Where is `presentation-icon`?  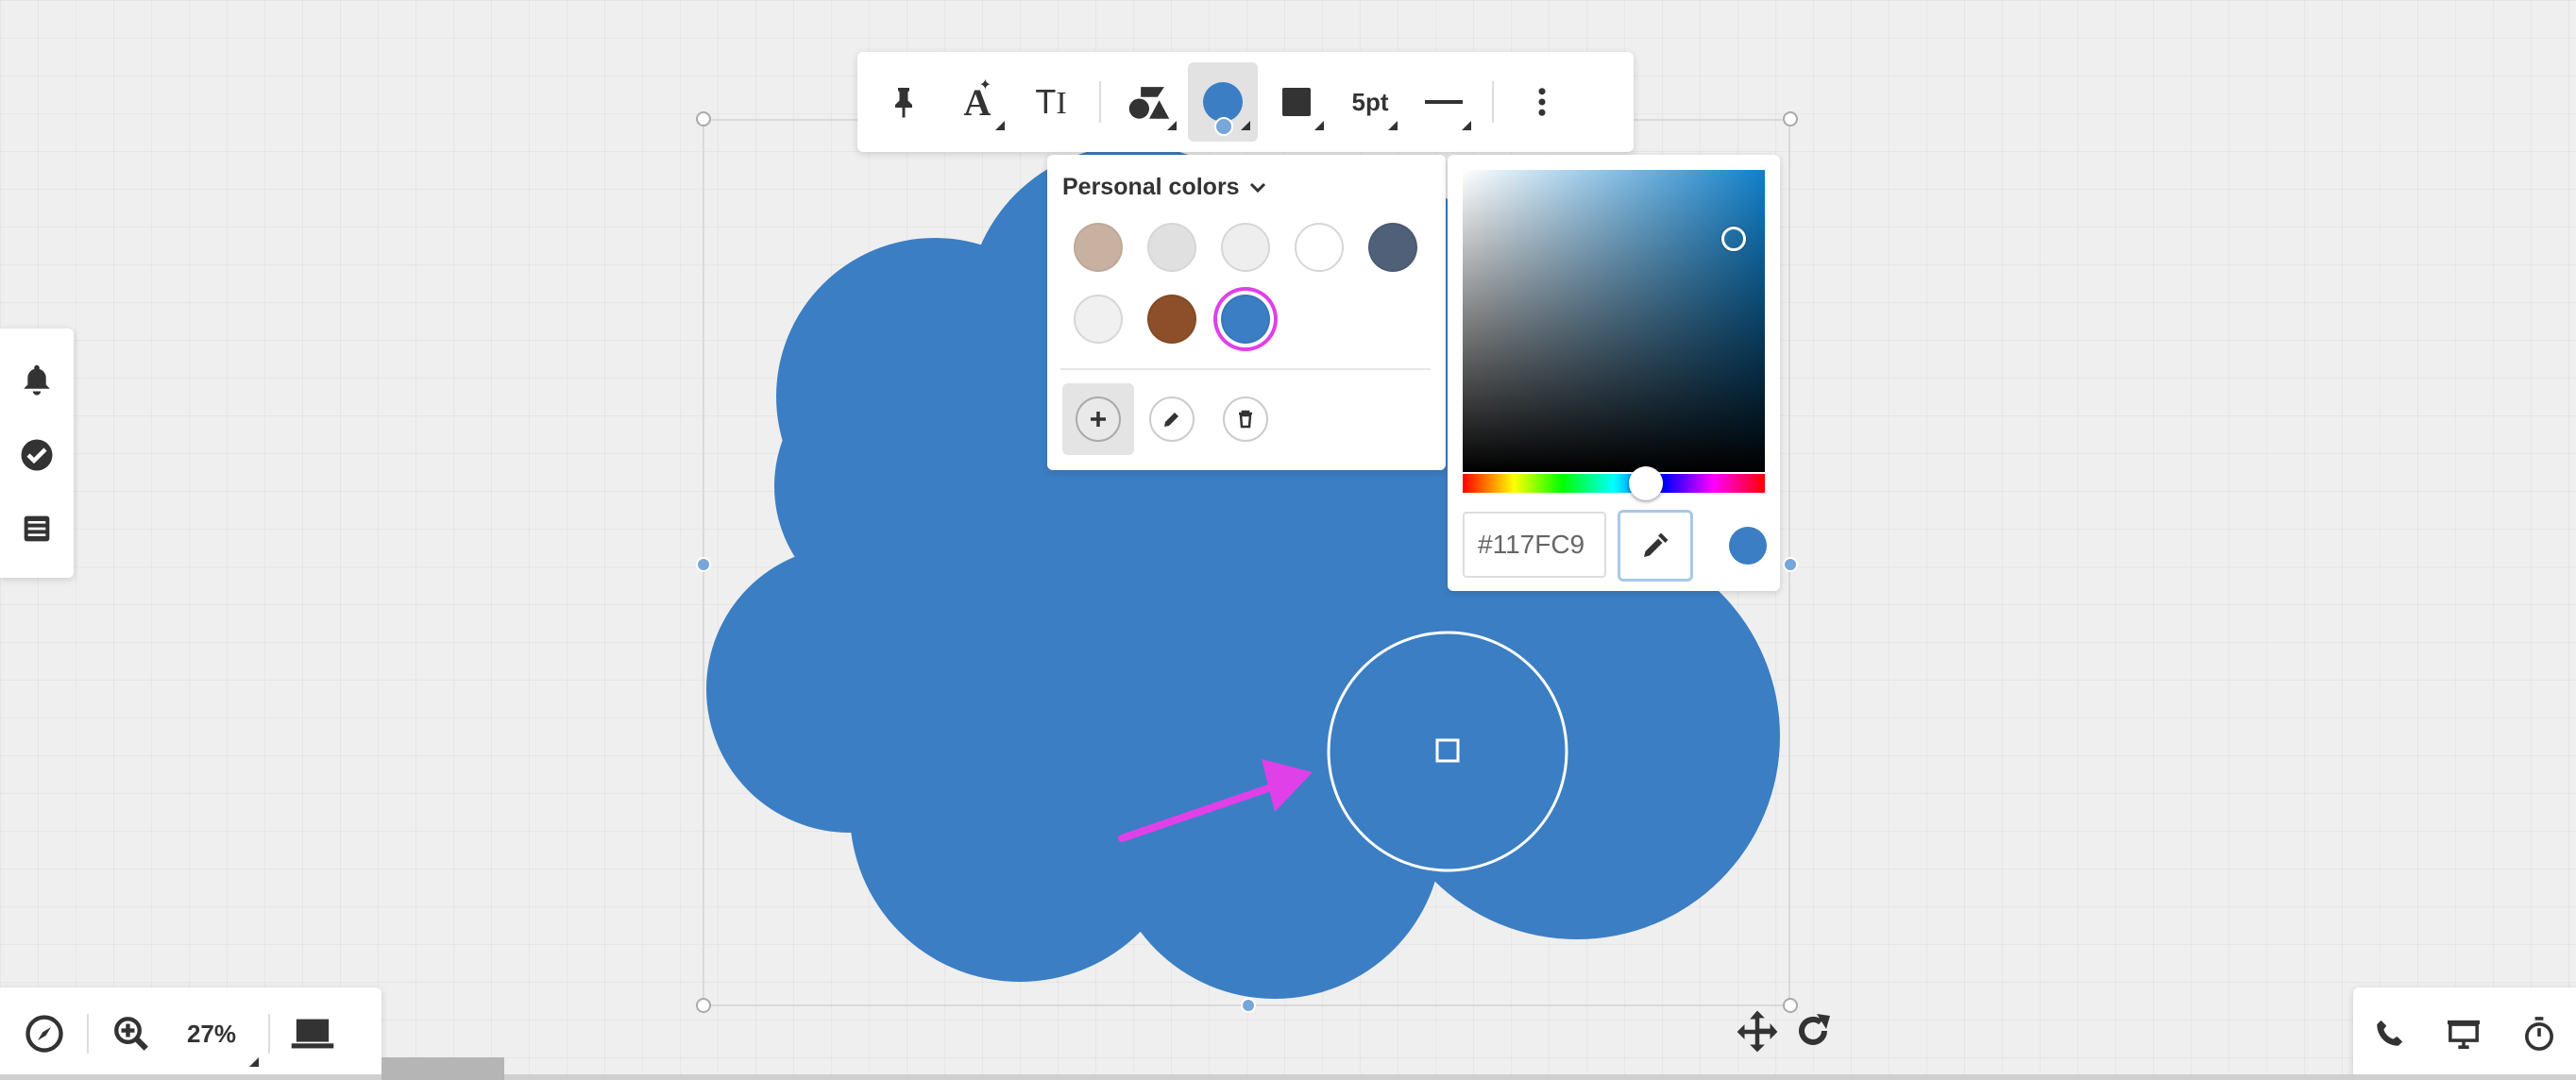
presentation-icon is located at coordinates (2464, 1034).